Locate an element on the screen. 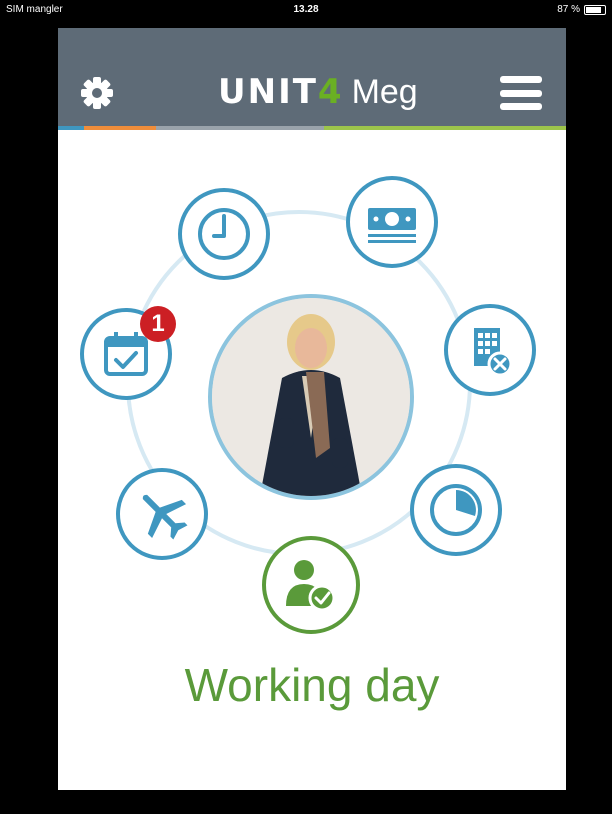 This screenshot has width=612, height=814. menu-button is located at coordinates (521, 93).